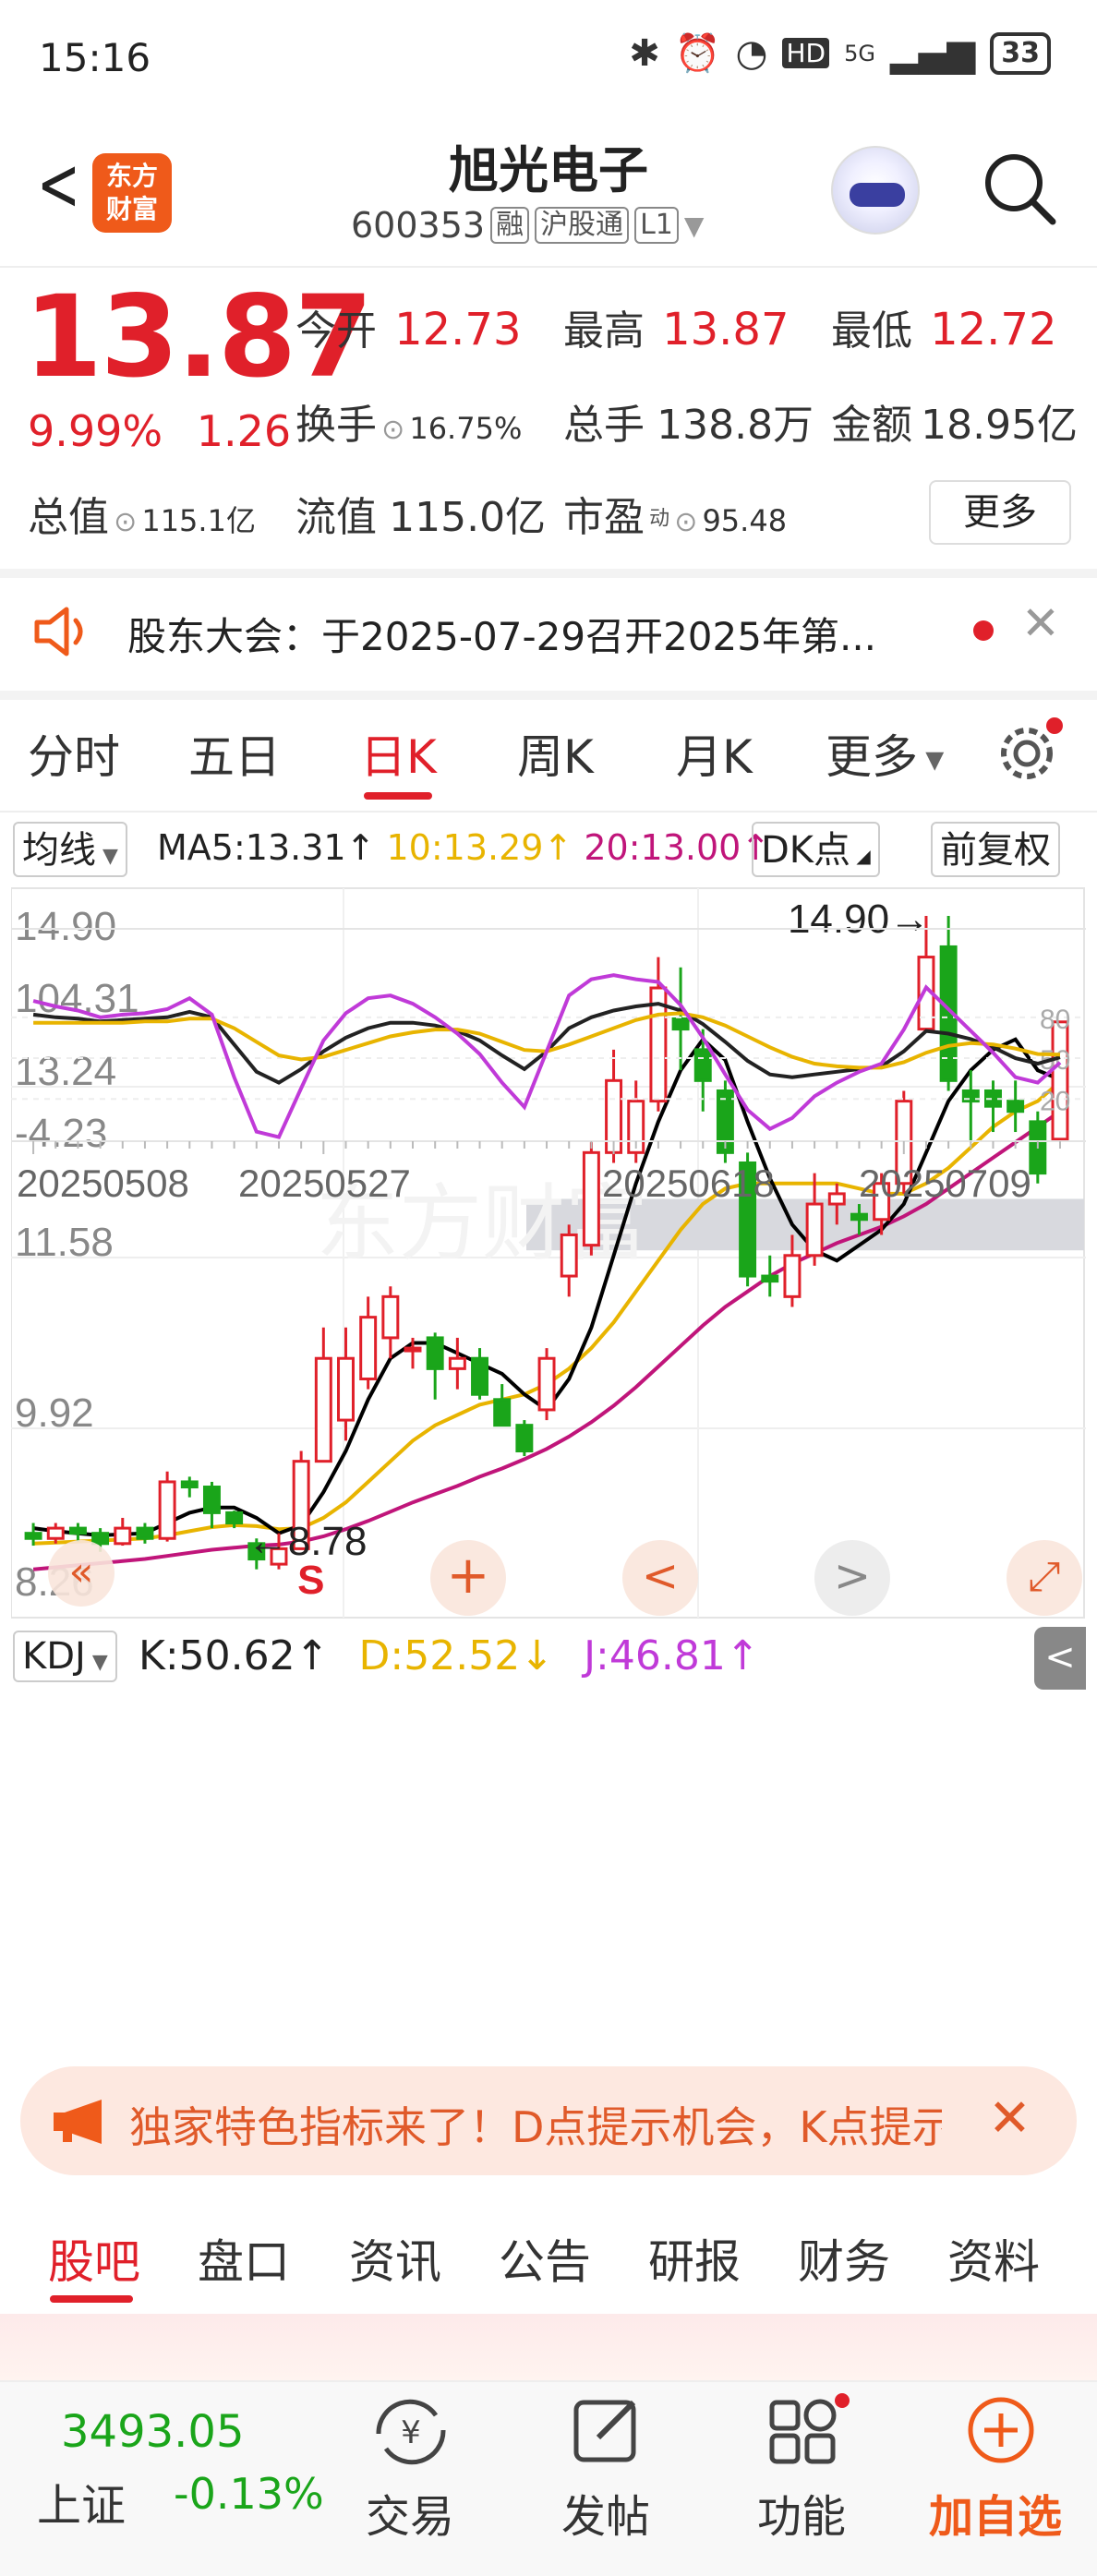  What do you see at coordinates (408, 421) in the screenshot?
I see `turnover-field: 换手 ⊙ 16.75%` at bounding box center [408, 421].